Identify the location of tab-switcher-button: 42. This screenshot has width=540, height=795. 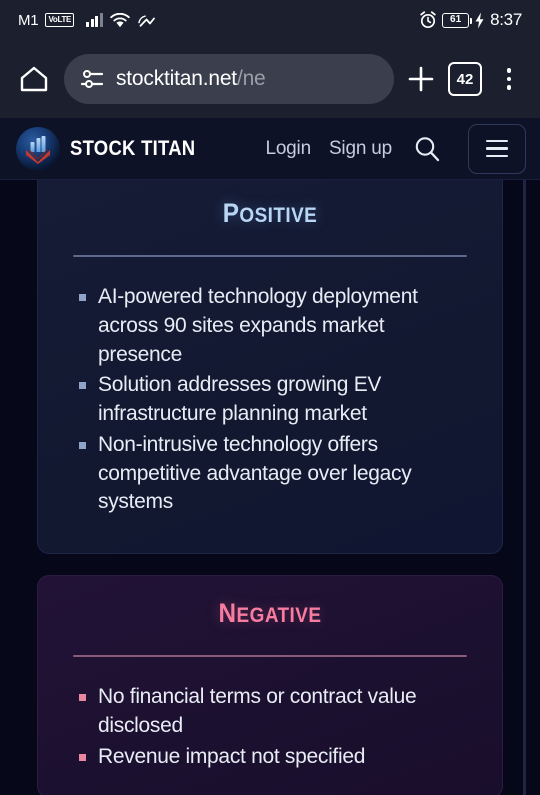
(465, 79).